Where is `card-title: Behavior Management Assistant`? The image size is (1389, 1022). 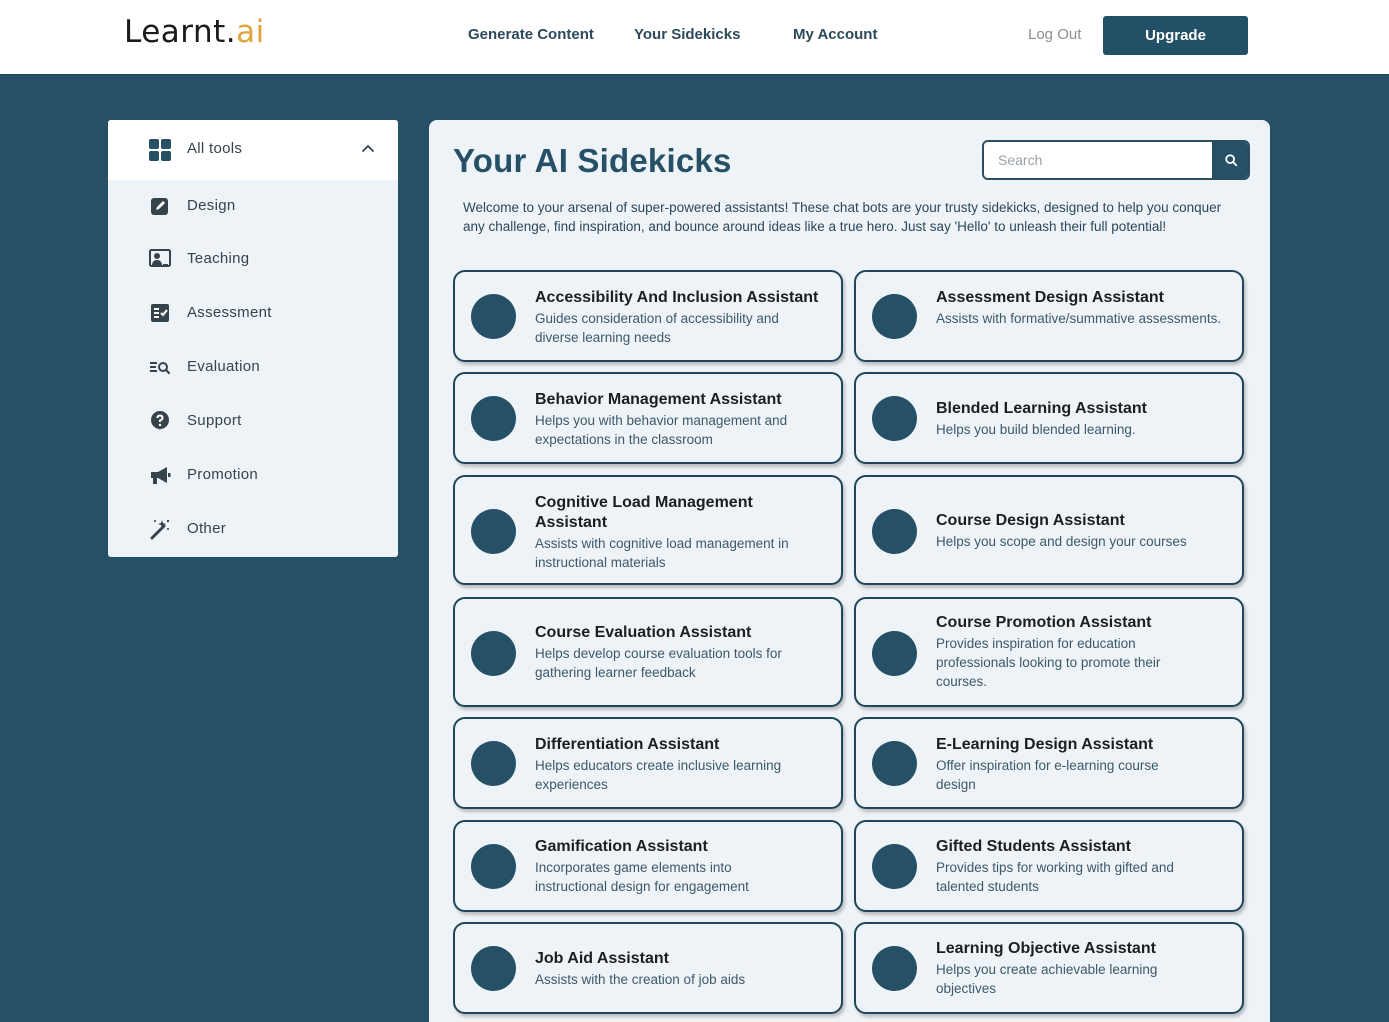 card-title: Behavior Management Assistant is located at coordinates (658, 399).